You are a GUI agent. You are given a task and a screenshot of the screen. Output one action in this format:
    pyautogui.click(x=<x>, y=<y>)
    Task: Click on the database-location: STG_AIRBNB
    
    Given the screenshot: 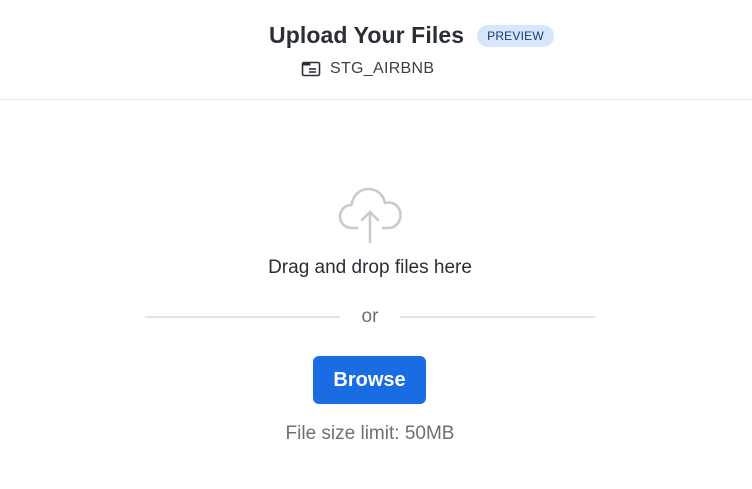 What is the action you would take?
    pyautogui.click(x=367, y=69)
    